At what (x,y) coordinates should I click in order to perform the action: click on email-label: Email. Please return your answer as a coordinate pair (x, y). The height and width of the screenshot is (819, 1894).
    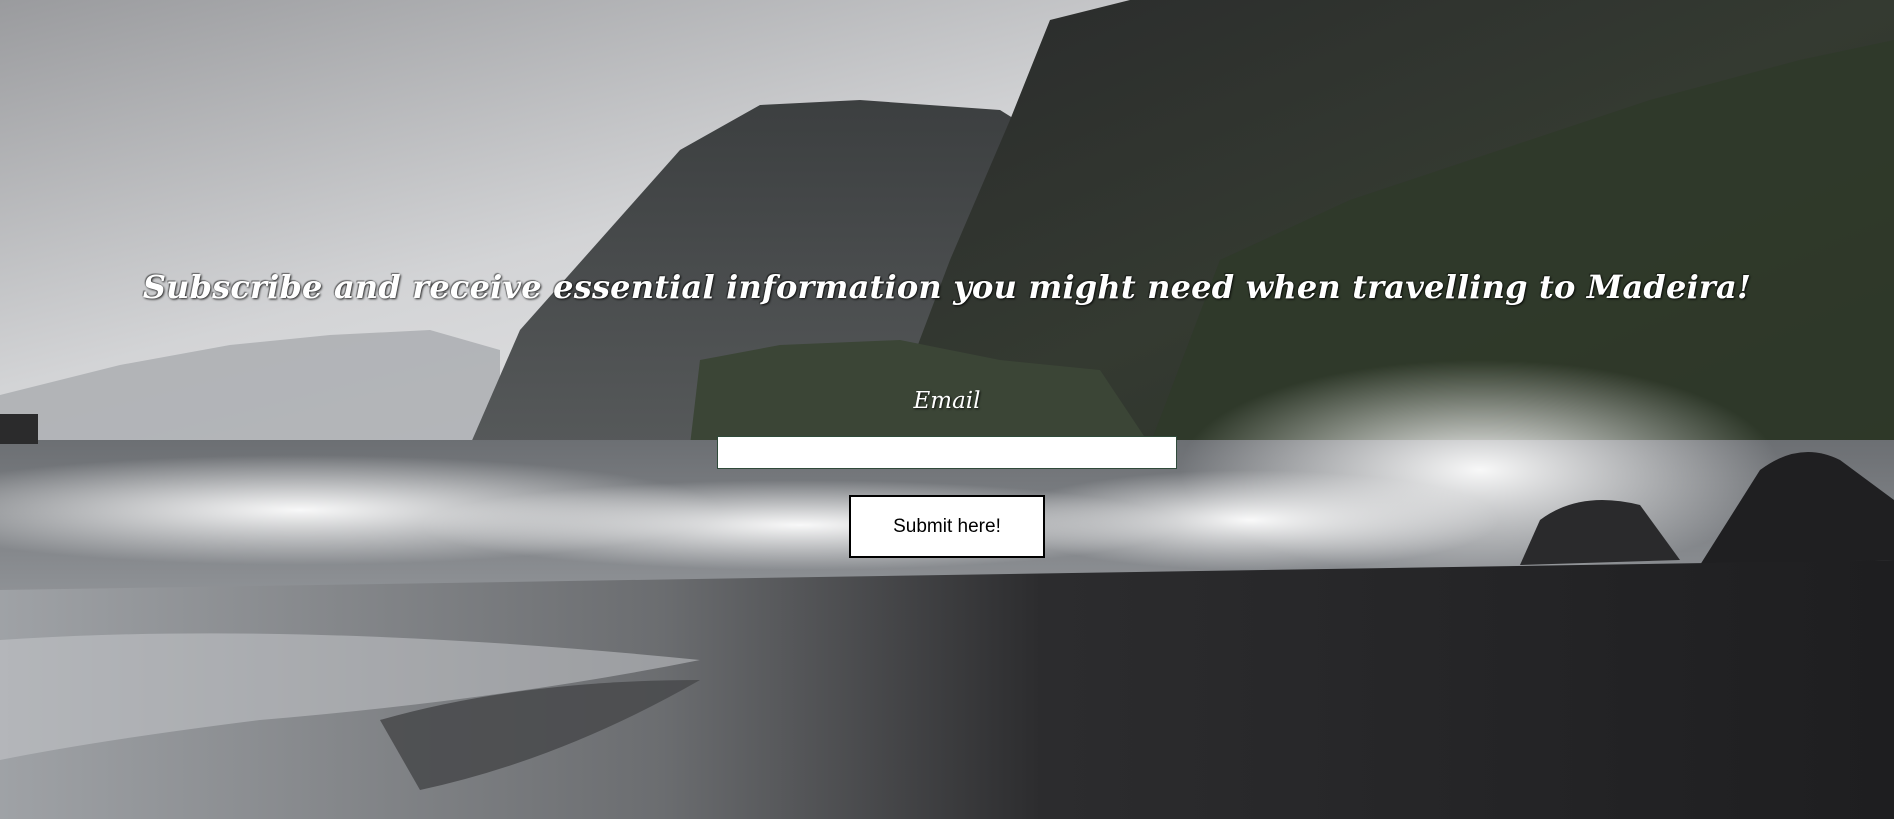
    Looking at the image, I should click on (947, 401).